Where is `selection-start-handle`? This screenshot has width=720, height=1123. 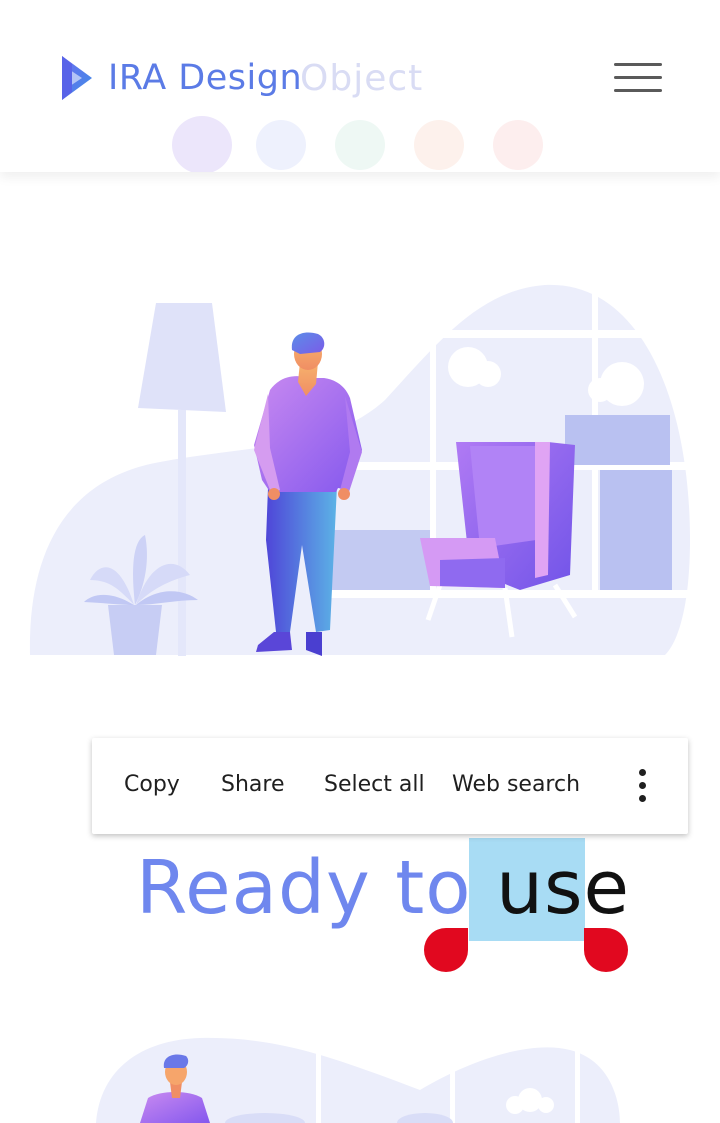 selection-start-handle is located at coordinates (446, 950).